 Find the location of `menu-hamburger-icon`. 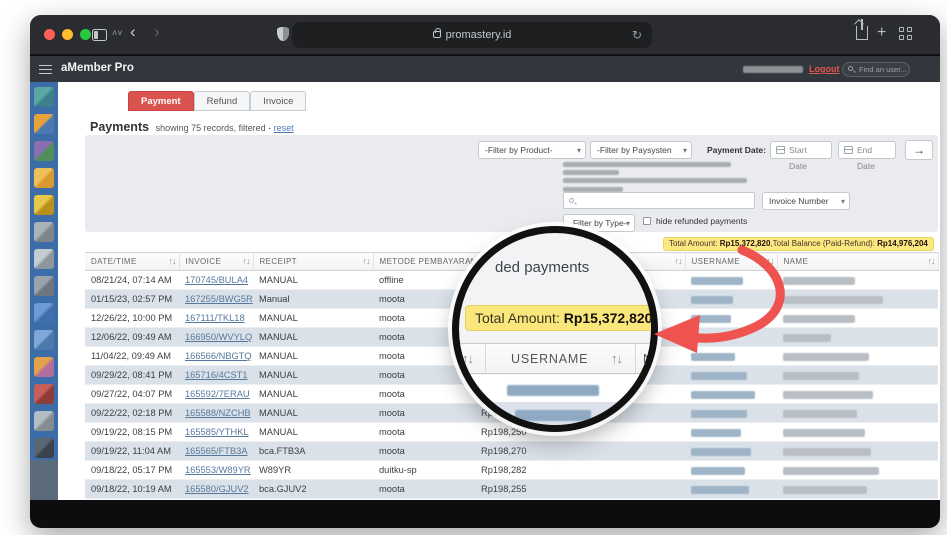

menu-hamburger-icon is located at coordinates (45, 69).